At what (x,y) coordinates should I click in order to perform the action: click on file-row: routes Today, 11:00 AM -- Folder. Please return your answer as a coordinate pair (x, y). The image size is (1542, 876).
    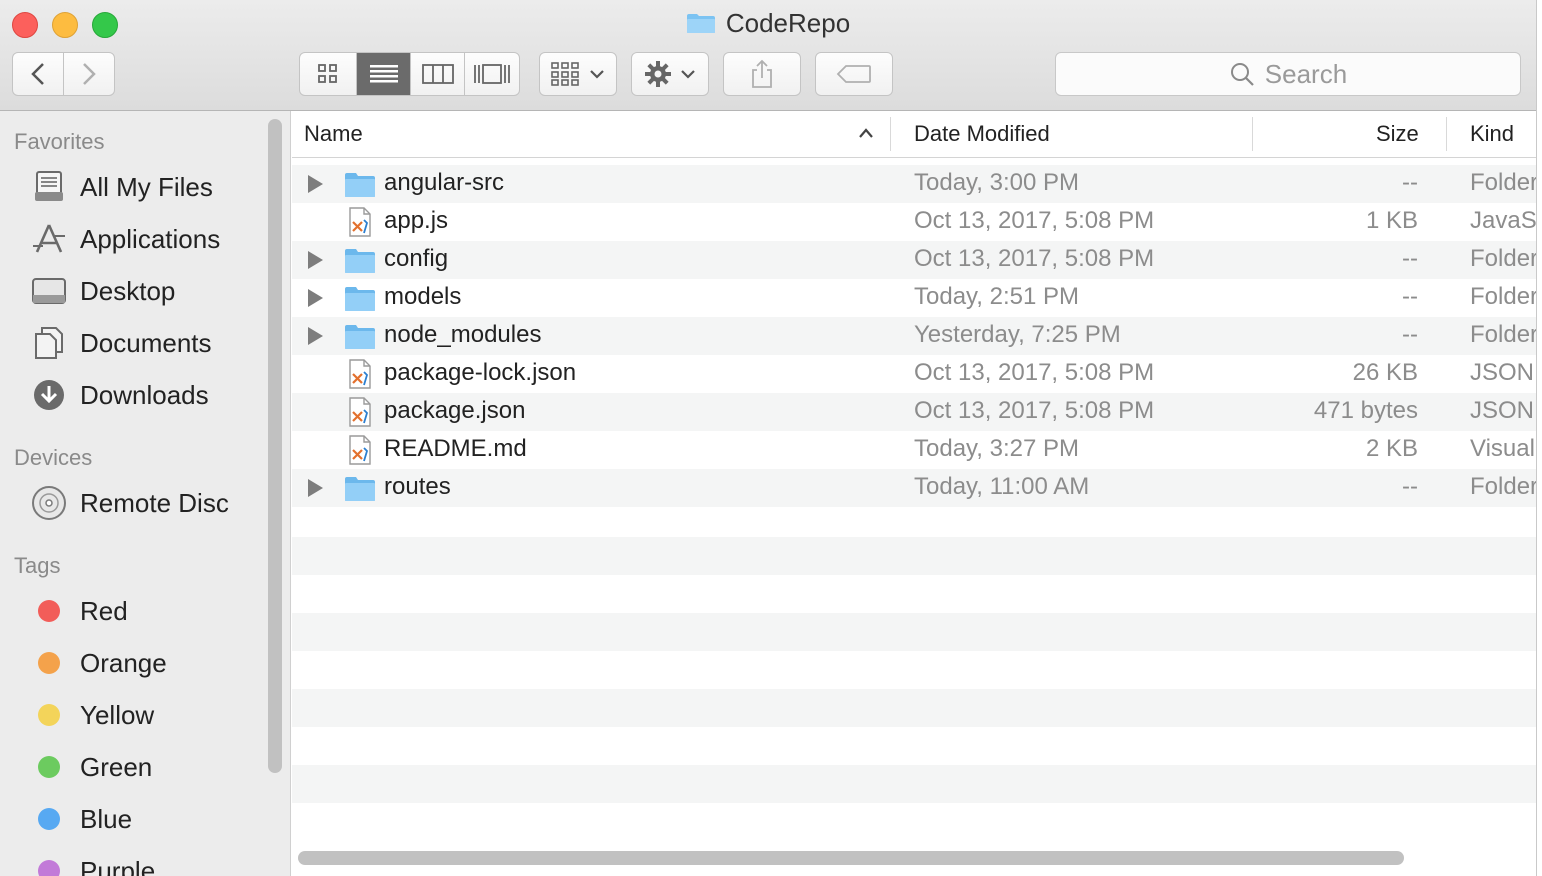
    Looking at the image, I should click on (914, 488).